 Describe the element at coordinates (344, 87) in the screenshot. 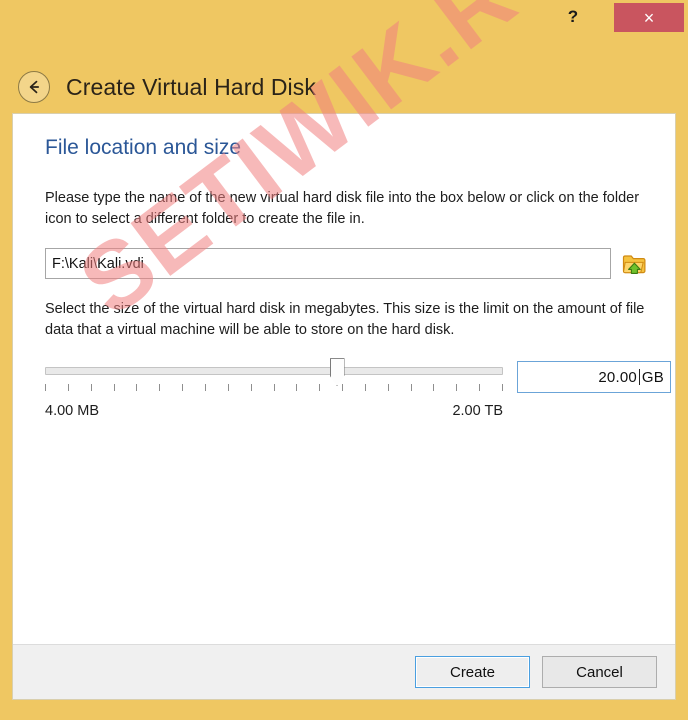

I see `dialog-header: Create Virtual Hard Disk` at that location.